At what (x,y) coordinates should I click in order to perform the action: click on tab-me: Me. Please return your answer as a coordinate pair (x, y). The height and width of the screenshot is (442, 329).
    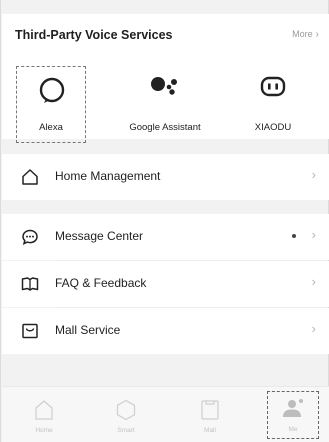
    Looking at the image, I should click on (293, 415).